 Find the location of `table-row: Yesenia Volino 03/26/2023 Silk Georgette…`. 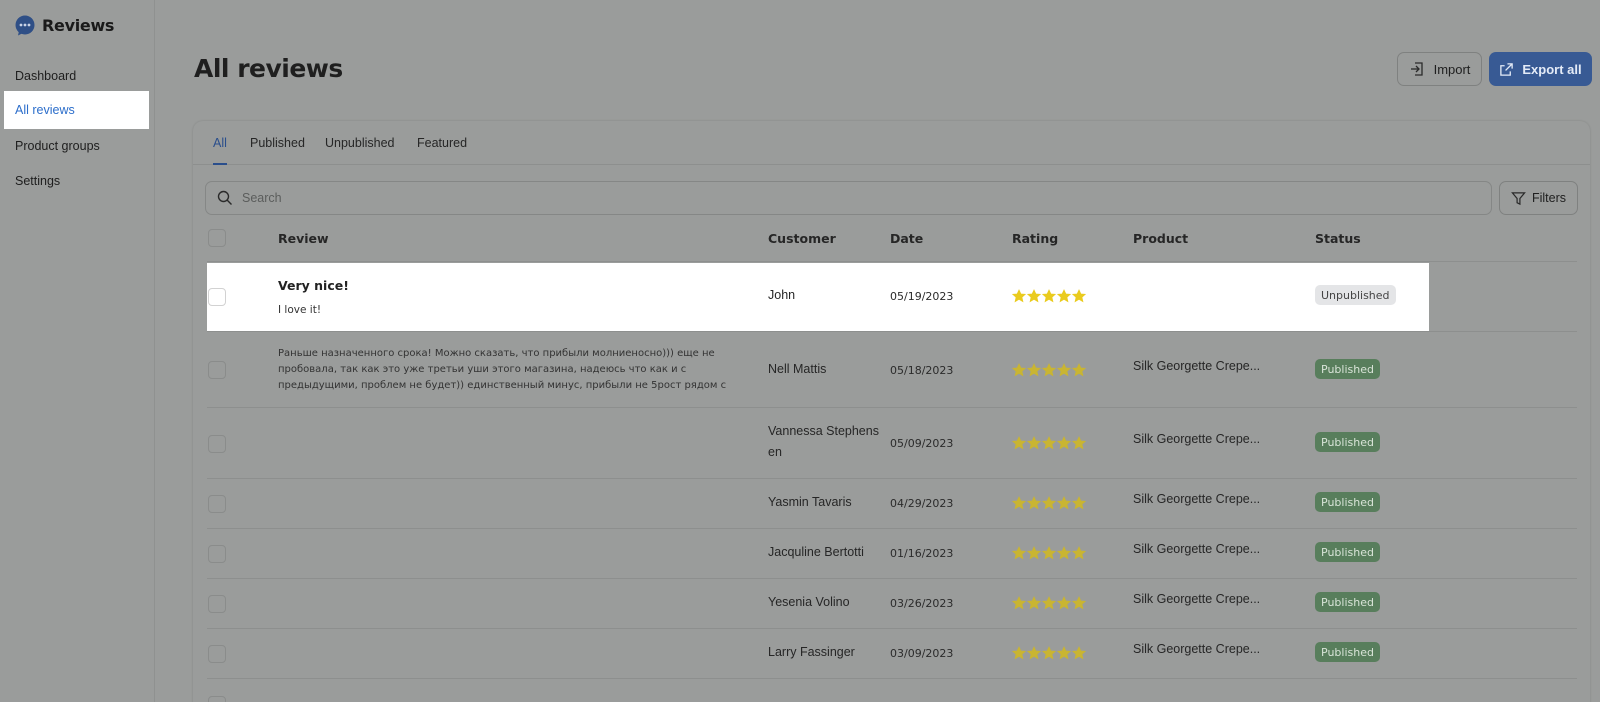

table-row: Yesenia Volino 03/26/2023 Silk Georgette… is located at coordinates (892, 603).